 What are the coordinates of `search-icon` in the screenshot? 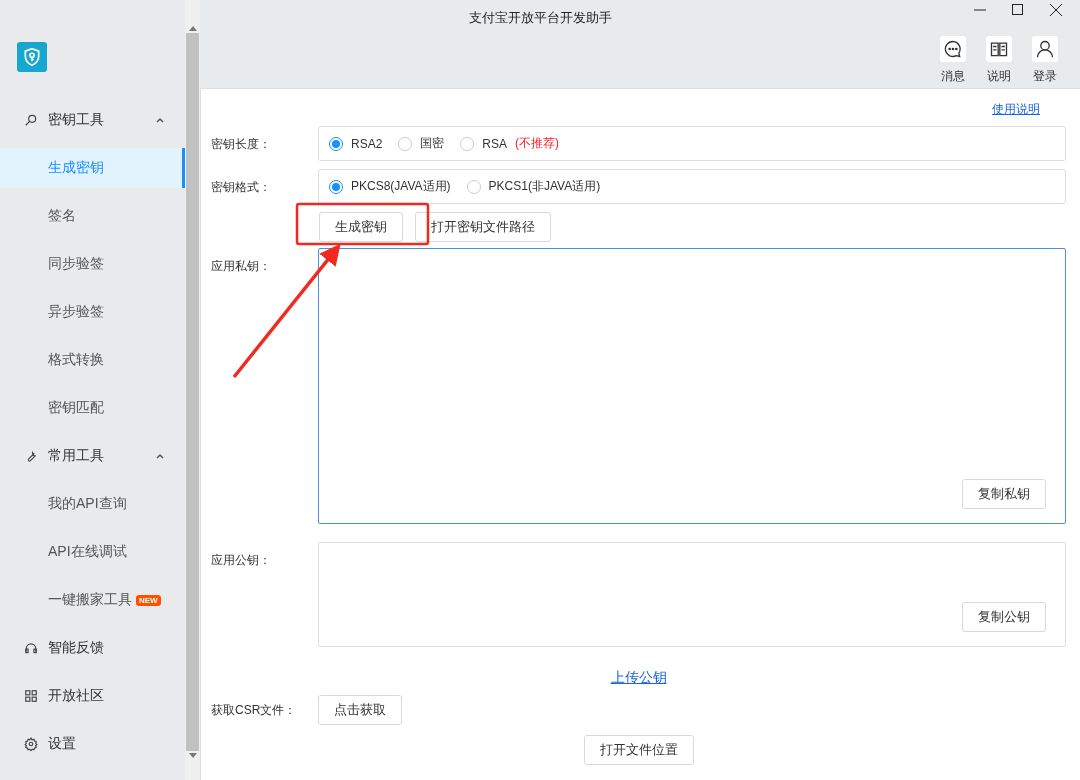 It's located at (31, 120).